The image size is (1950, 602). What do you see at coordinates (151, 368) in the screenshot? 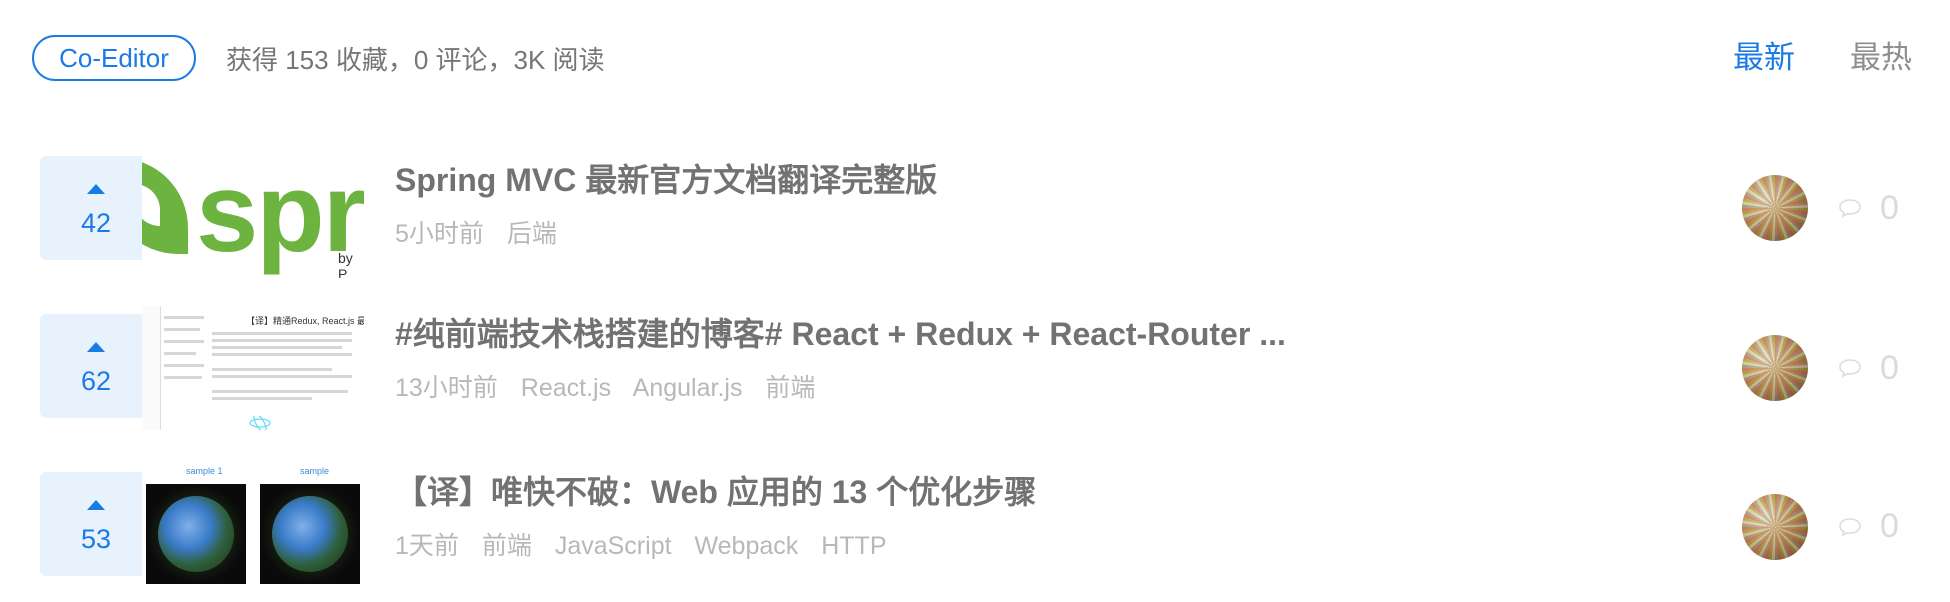
I see `doc-sidebar` at bounding box center [151, 368].